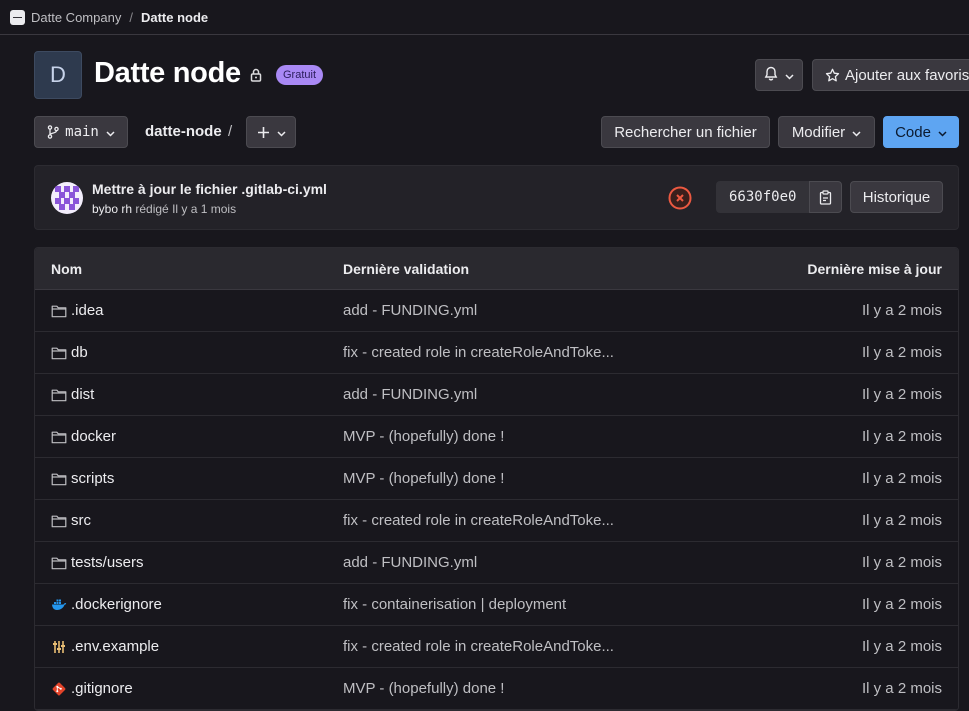 The image size is (969, 711). Describe the element at coordinates (82, 394) in the screenshot. I see `file-link: dist` at that location.